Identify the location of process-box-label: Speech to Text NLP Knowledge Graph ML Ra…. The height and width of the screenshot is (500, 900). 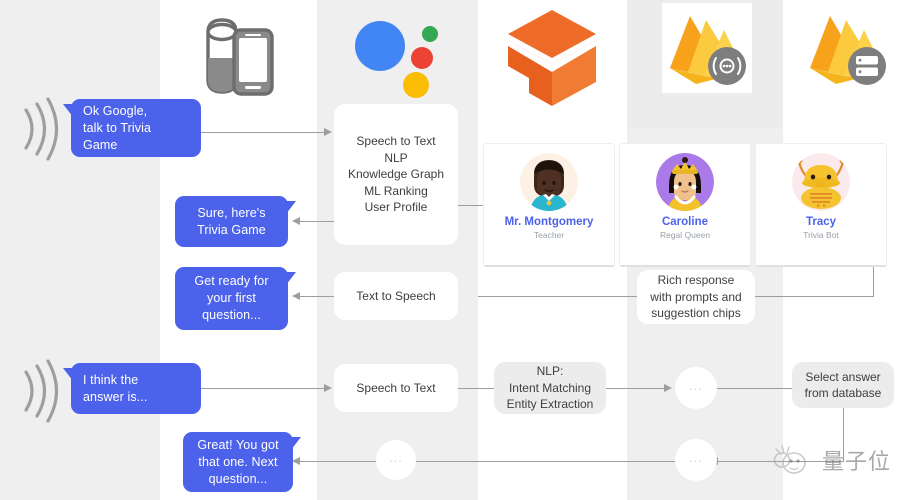
(396, 174).